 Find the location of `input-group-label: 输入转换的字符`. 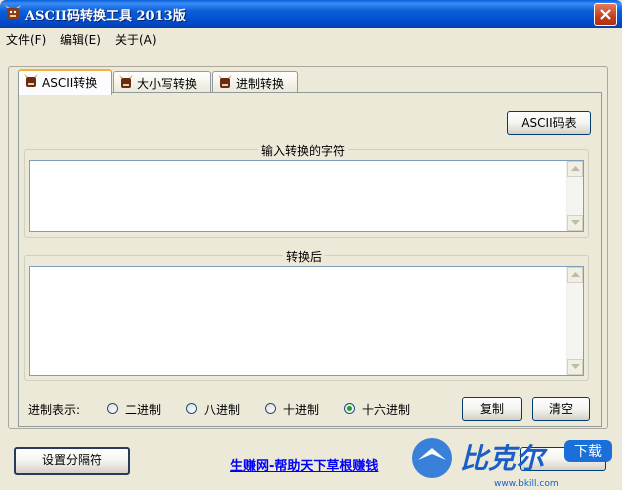

input-group-label: 输入转换的字符 is located at coordinates (303, 150).